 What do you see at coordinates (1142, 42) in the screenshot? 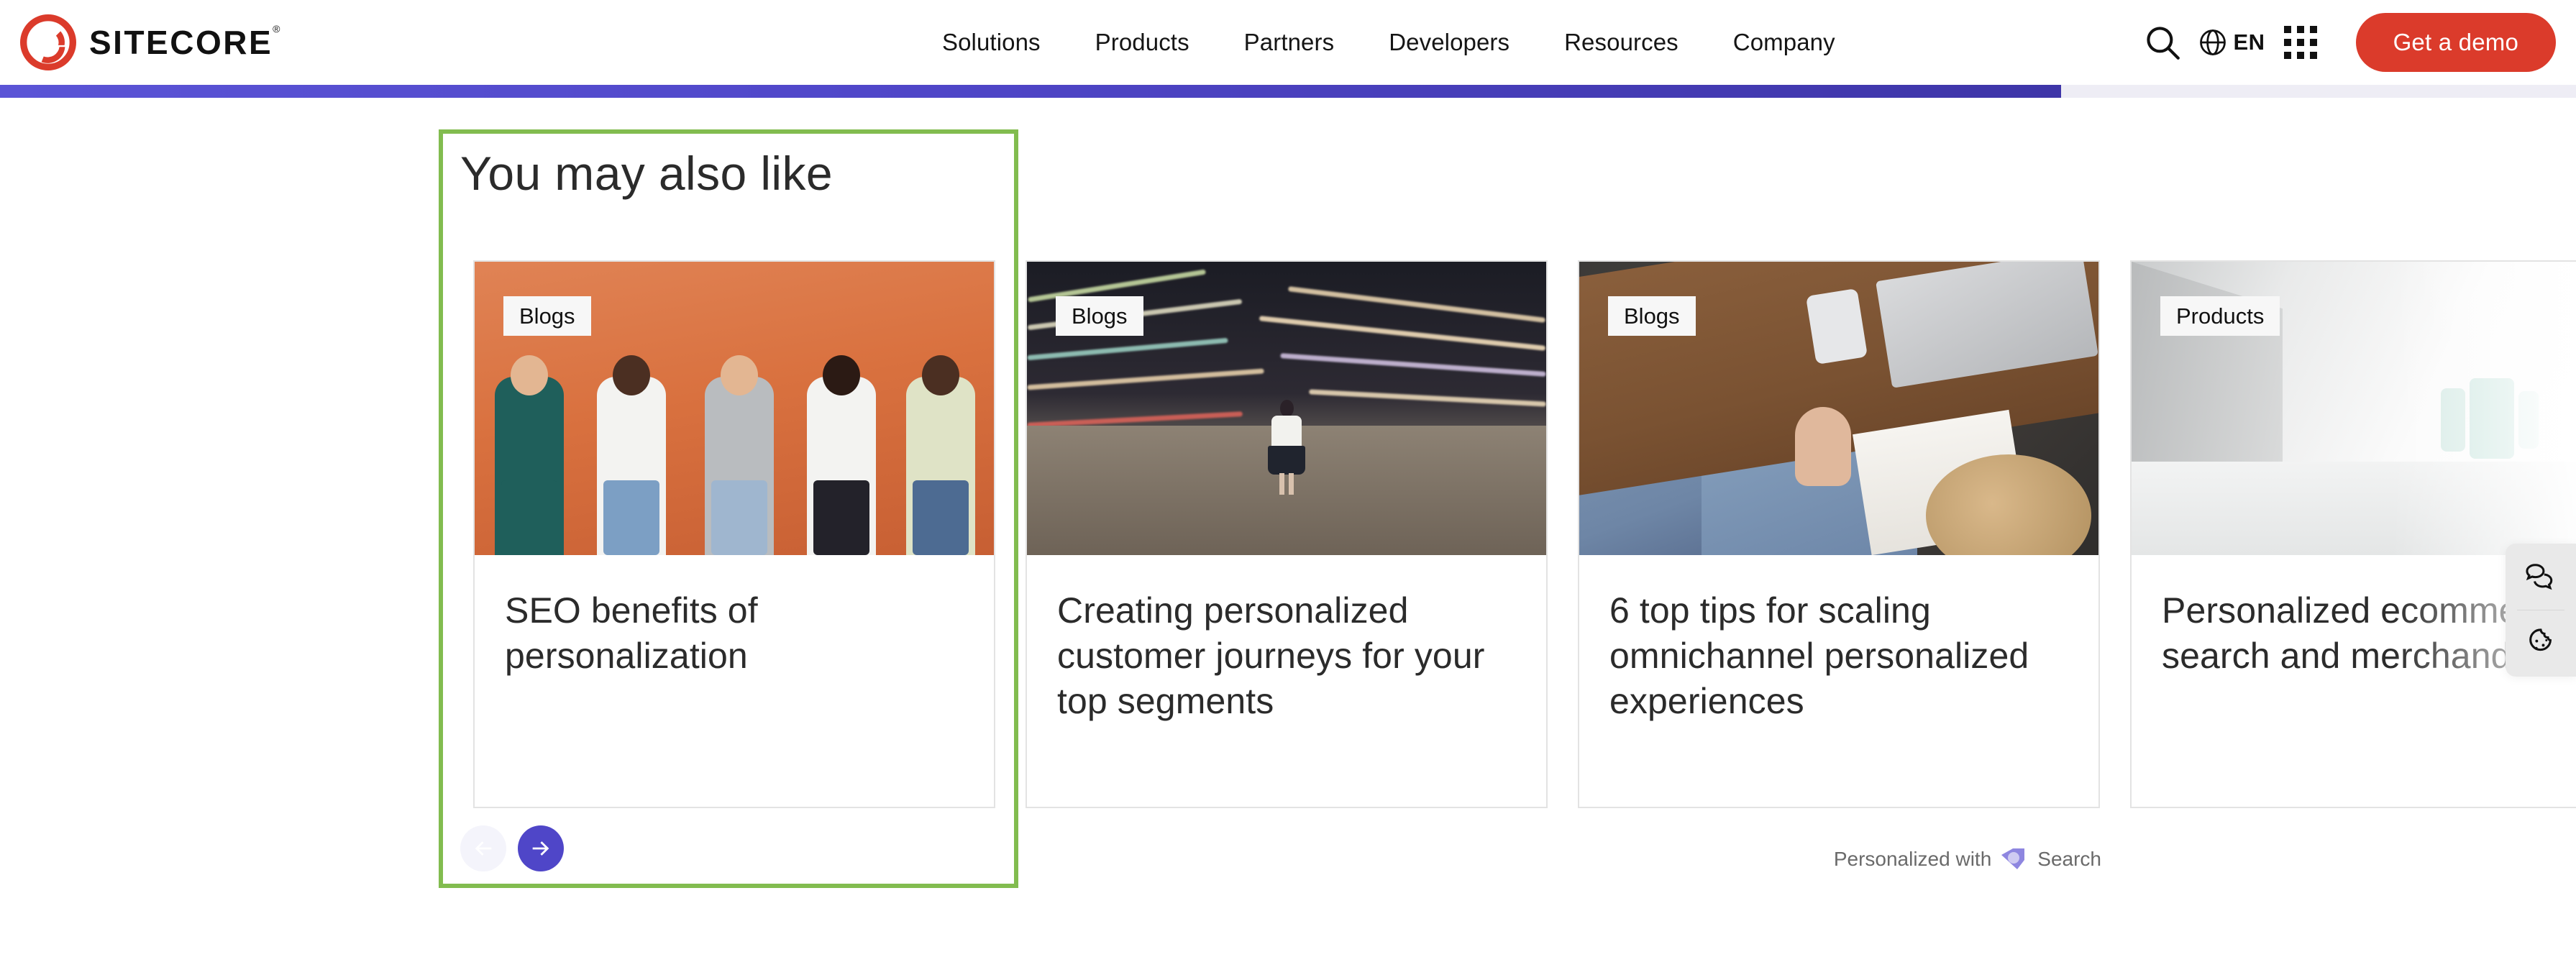
I see `nav-item-products: Products` at bounding box center [1142, 42].